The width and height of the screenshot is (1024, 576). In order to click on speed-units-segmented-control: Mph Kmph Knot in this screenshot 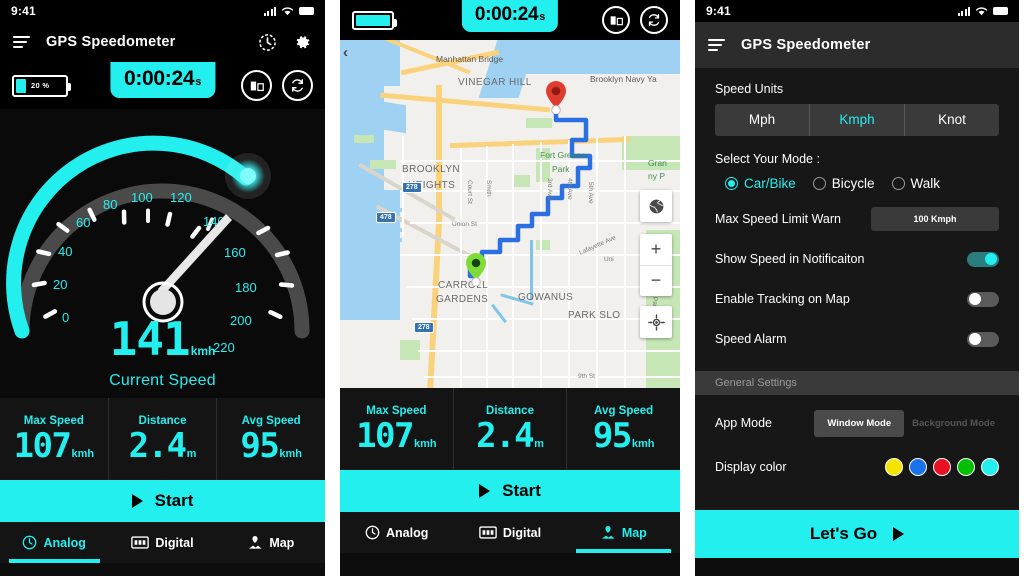, I will do `click(857, 120)`.